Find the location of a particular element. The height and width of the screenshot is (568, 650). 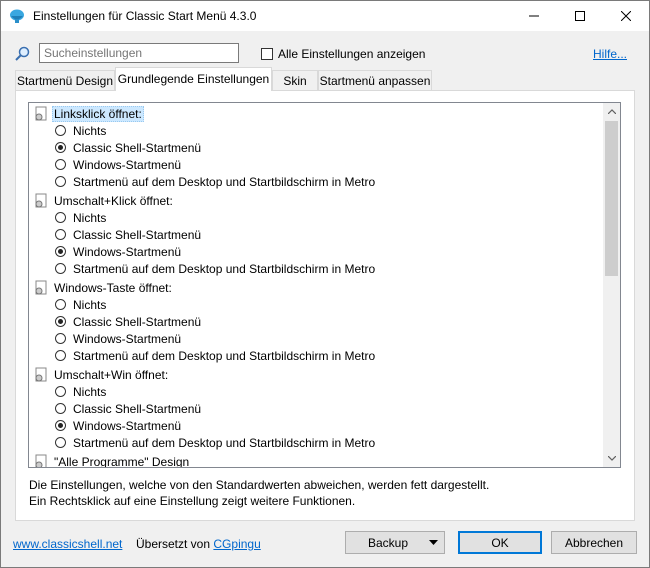

ok-label: OK is located at coordinates (500, 542).